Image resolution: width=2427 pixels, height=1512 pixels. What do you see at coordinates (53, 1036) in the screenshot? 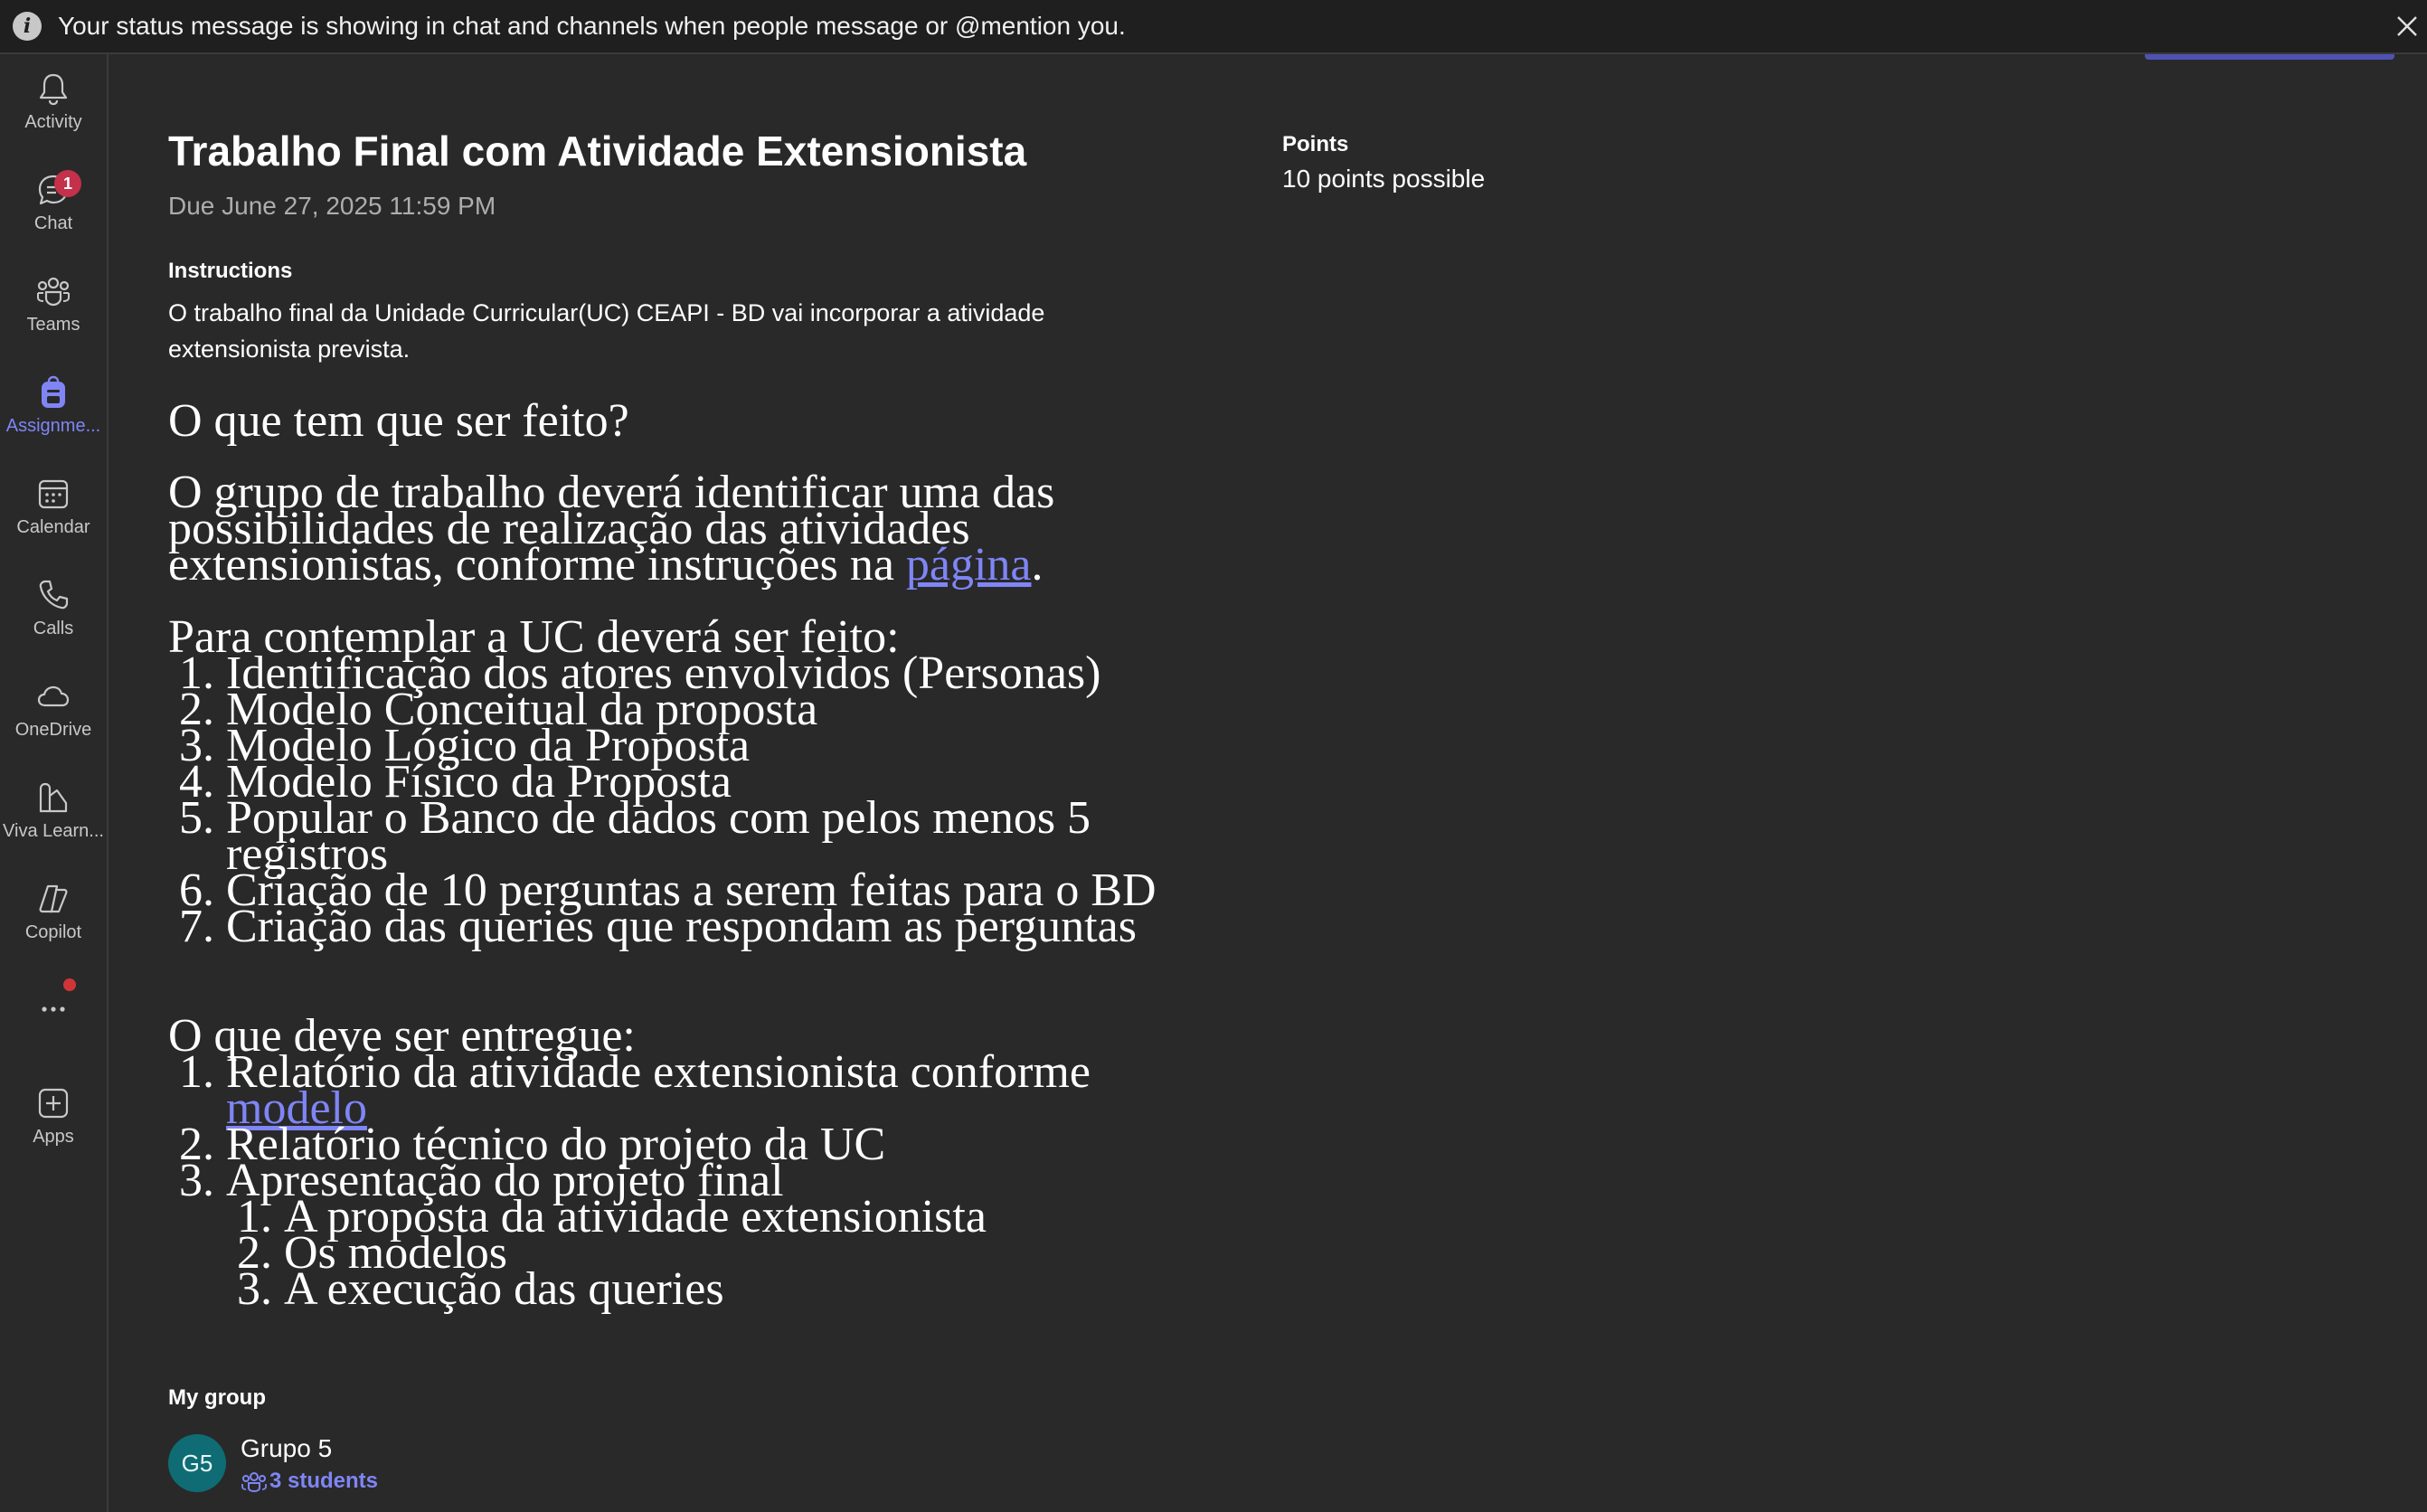
I see `rail-item-more` at bounding box center [53, 1036].